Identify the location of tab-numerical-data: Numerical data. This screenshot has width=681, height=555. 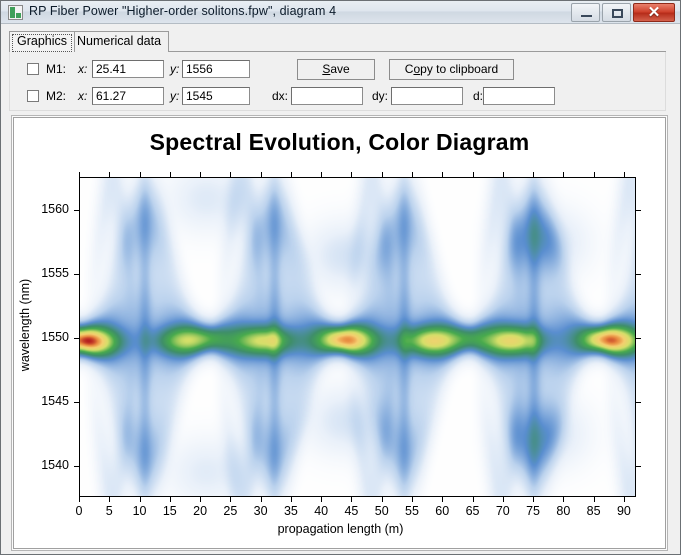
(119, 41).